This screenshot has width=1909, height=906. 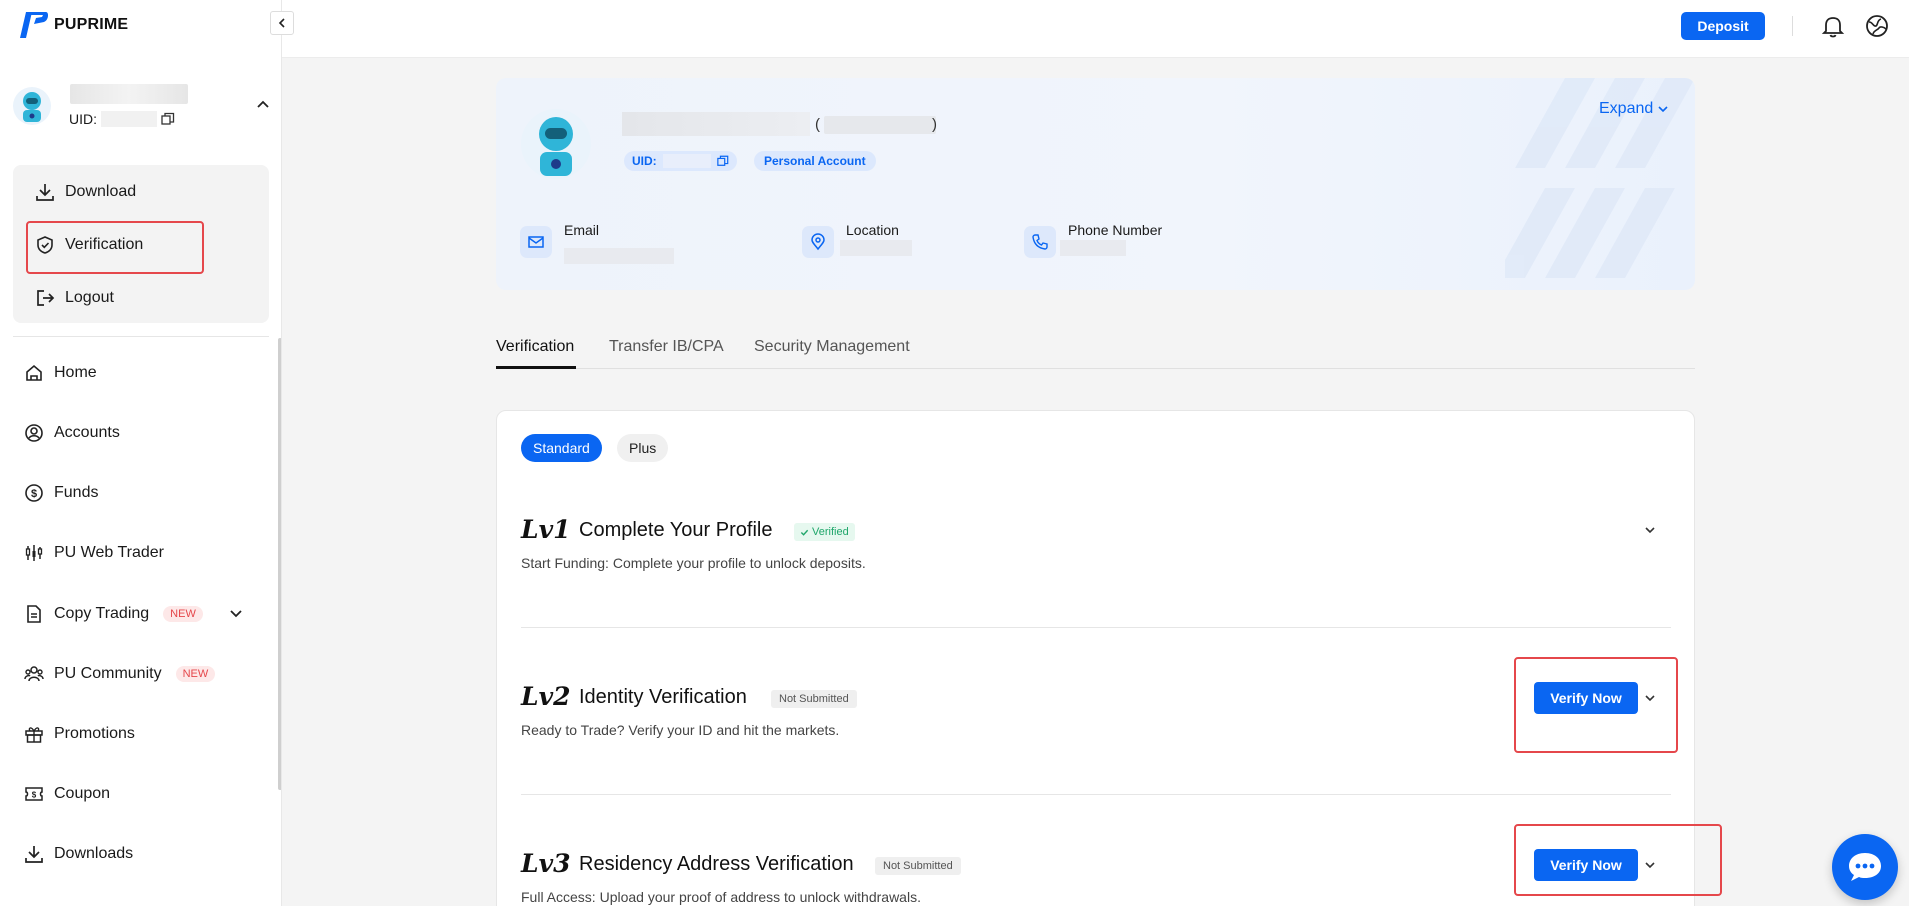 What do you see at coordinates (1723, 26) in the screenshot?
I see `deposit-button: Deposit` at bounding box center [1723, 26].